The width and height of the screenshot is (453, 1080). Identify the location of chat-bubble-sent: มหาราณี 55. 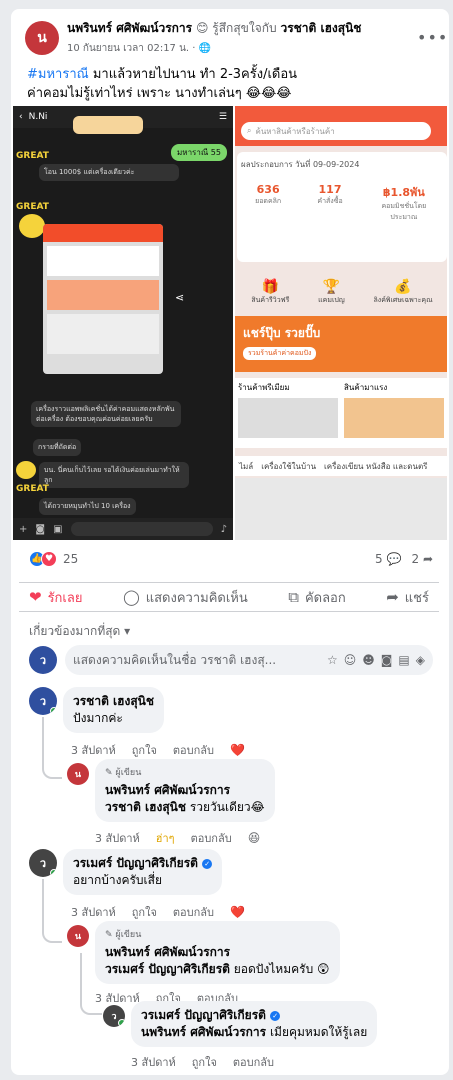
(199, 152).